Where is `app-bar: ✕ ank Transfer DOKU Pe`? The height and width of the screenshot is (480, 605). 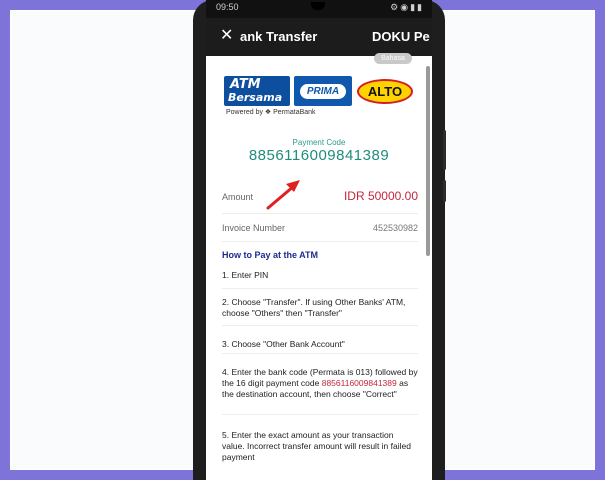
app-bar: ✕ ank Transfer DOKU Pe is located at coordinates (319, 37).